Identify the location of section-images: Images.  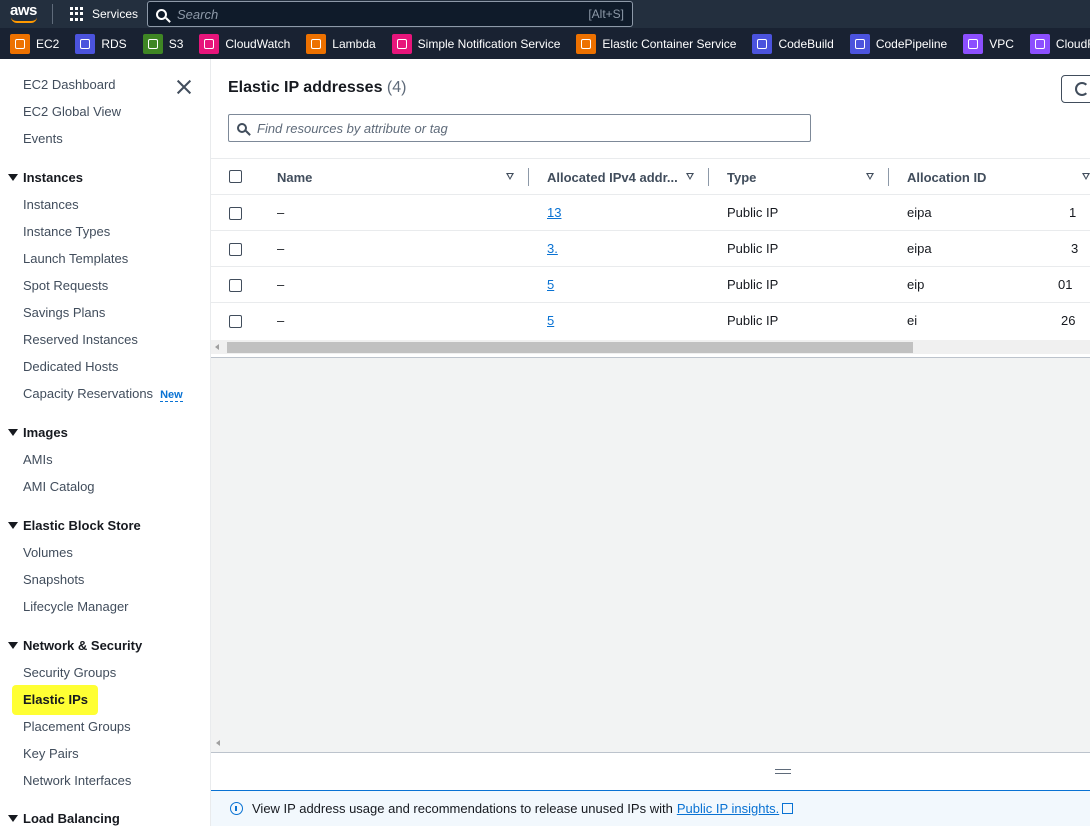
(38, 432).